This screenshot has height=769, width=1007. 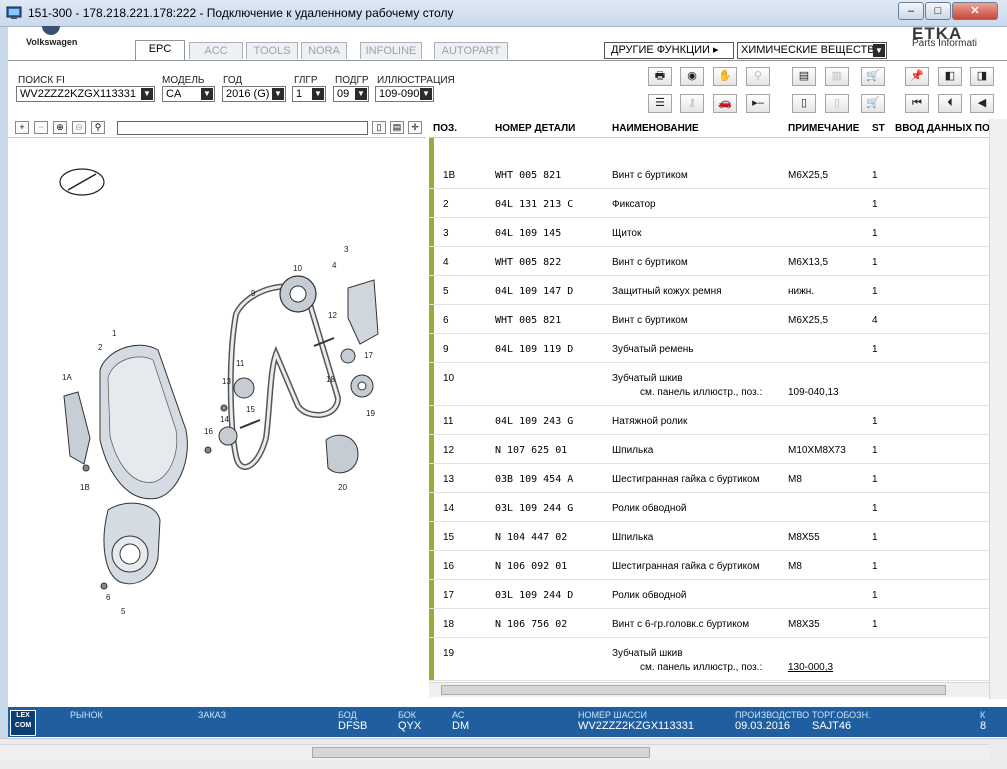 I want to click on row-pos: 18, so click(x=449, y=624).